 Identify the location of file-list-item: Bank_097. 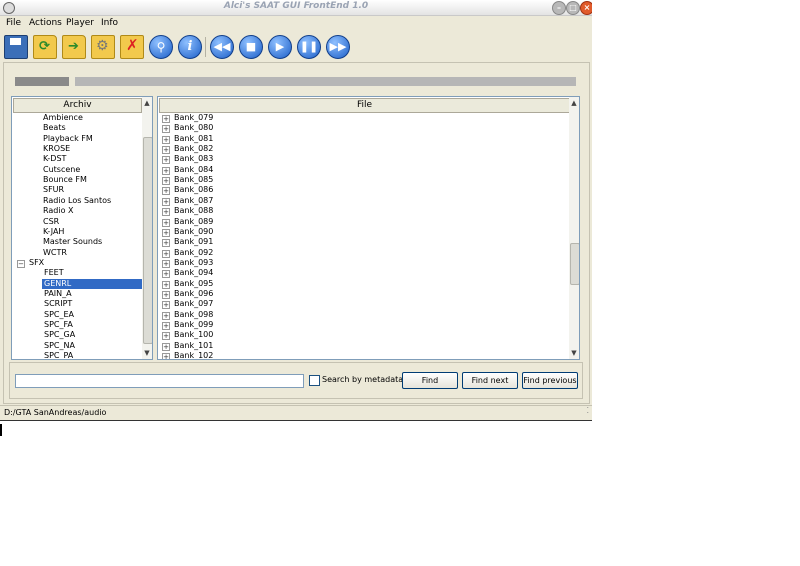
(193, 304).